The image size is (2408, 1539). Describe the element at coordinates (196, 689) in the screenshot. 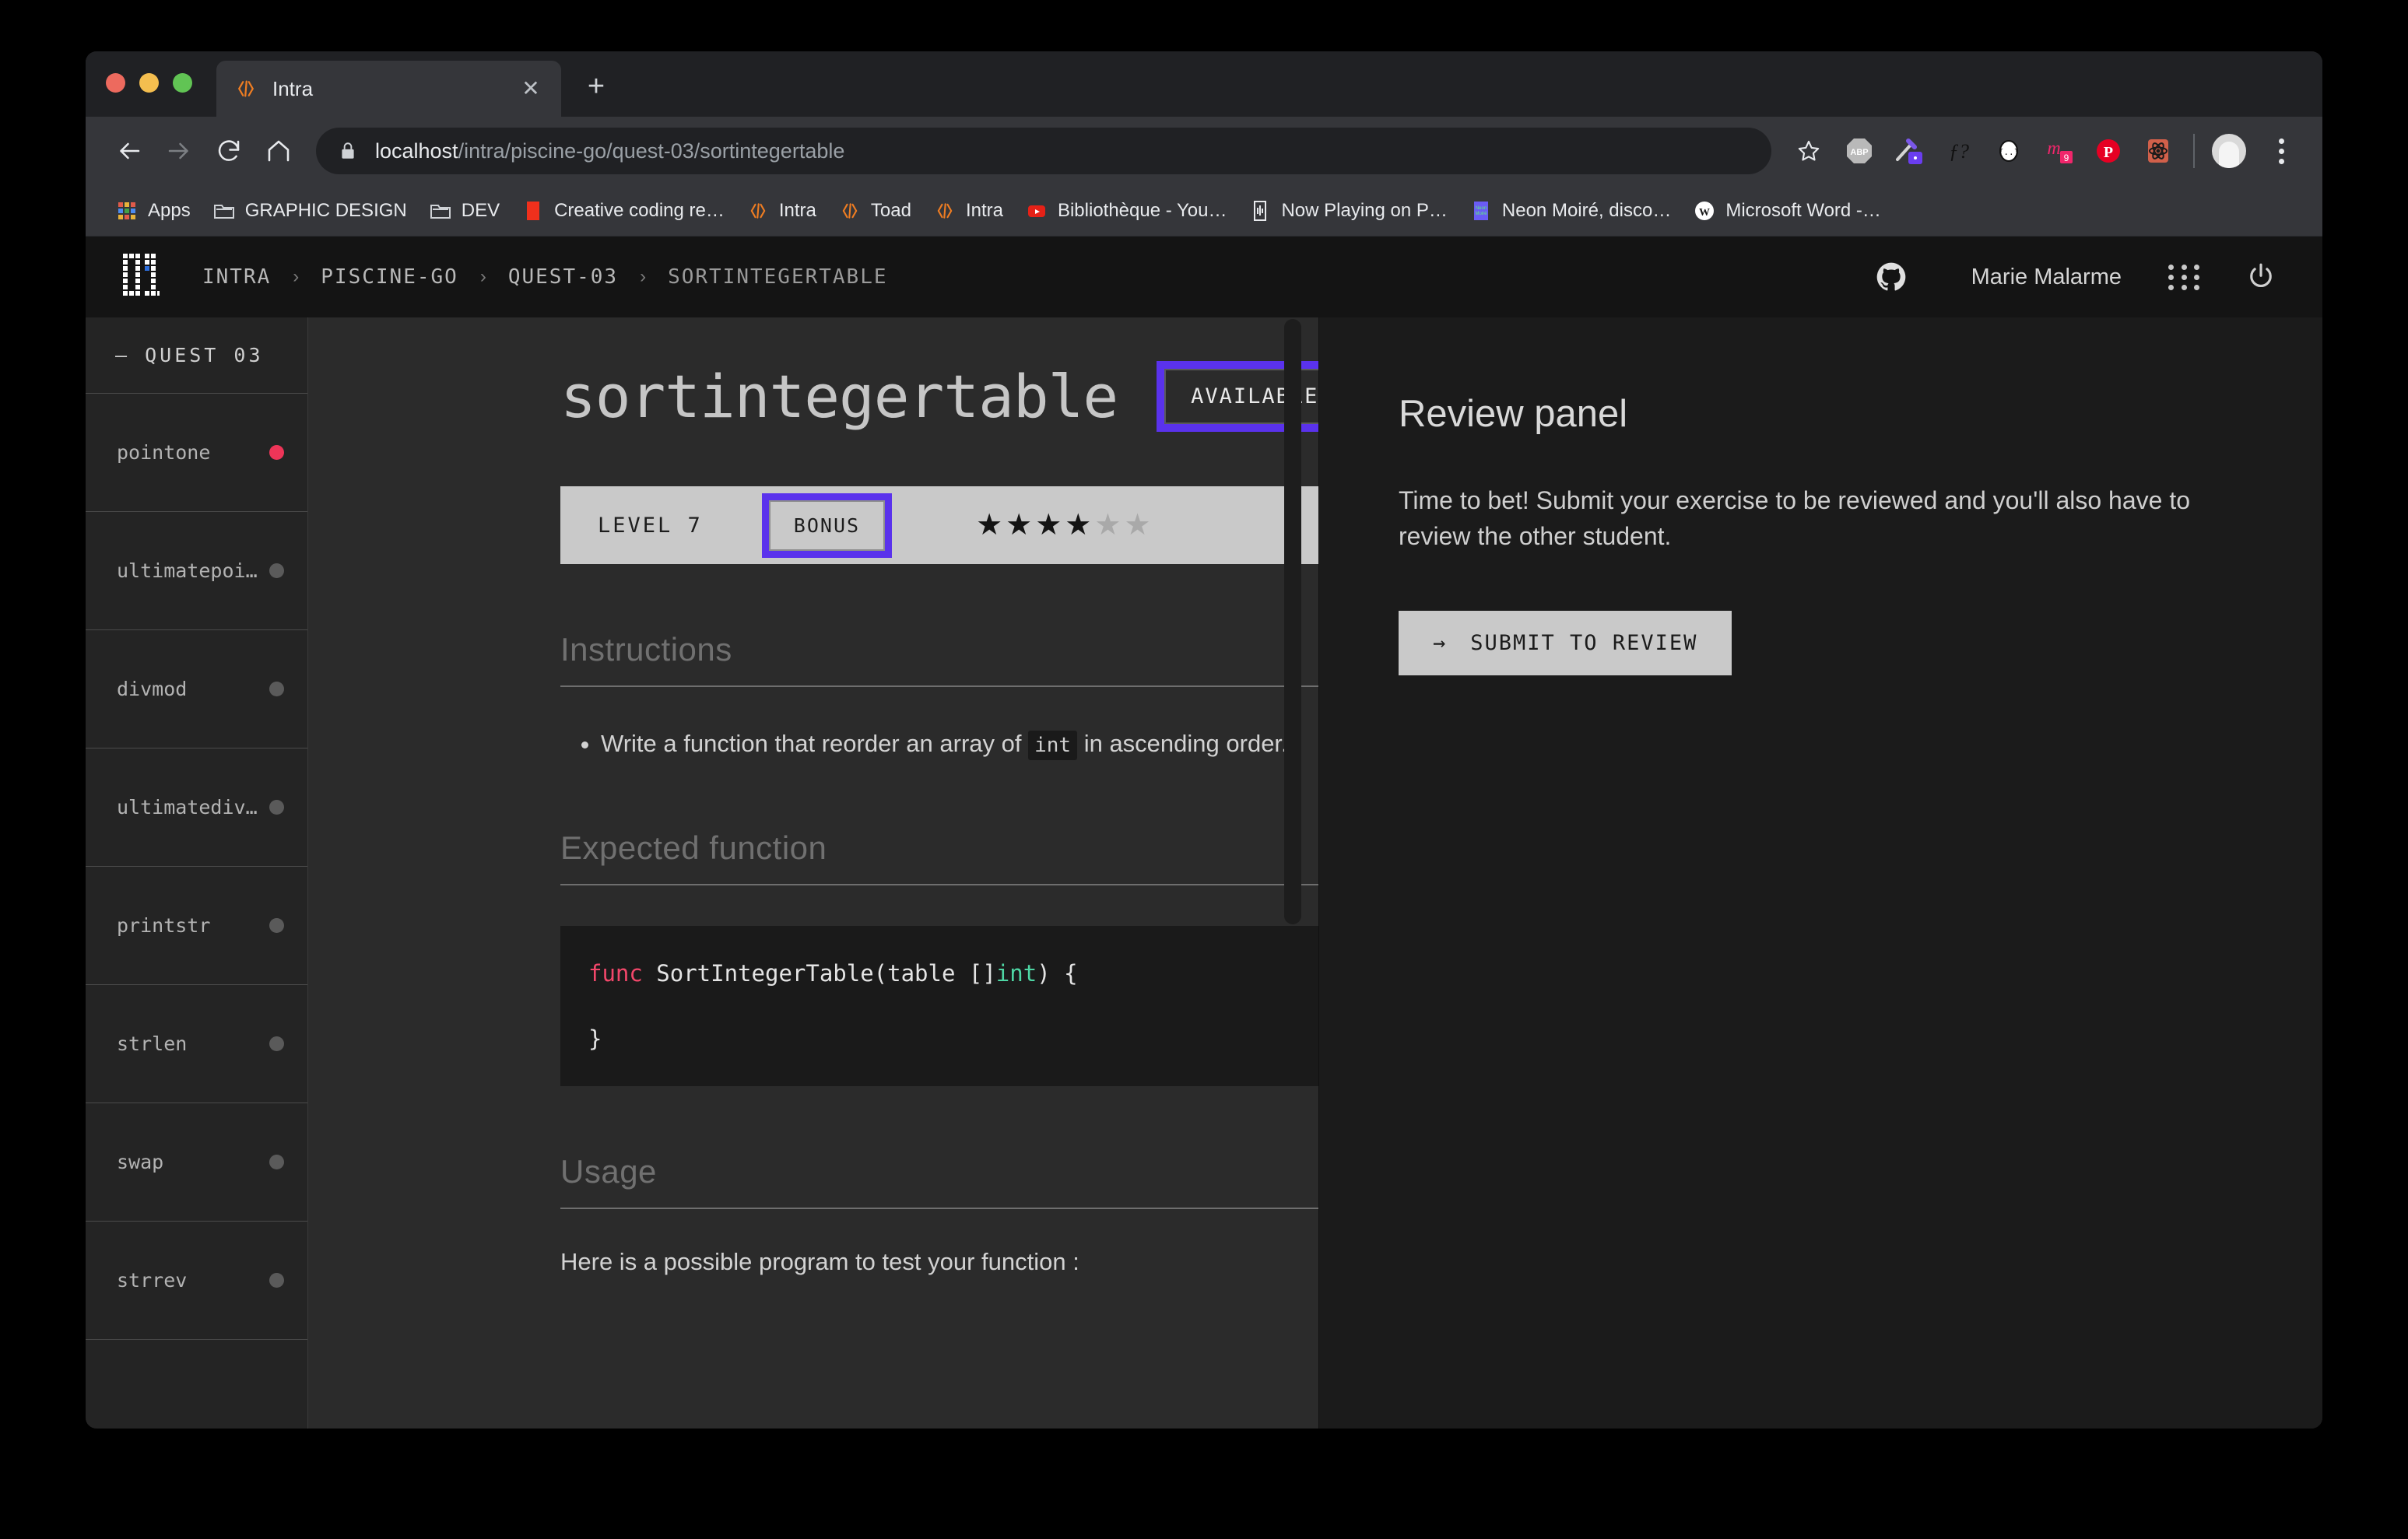

I see `sidebar-item-divmod: divmod` at that location.